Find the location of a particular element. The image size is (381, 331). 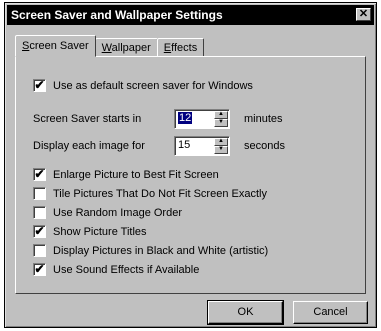

default-screensaver-checkbox: ✔ is located at coordinates (39, 85).